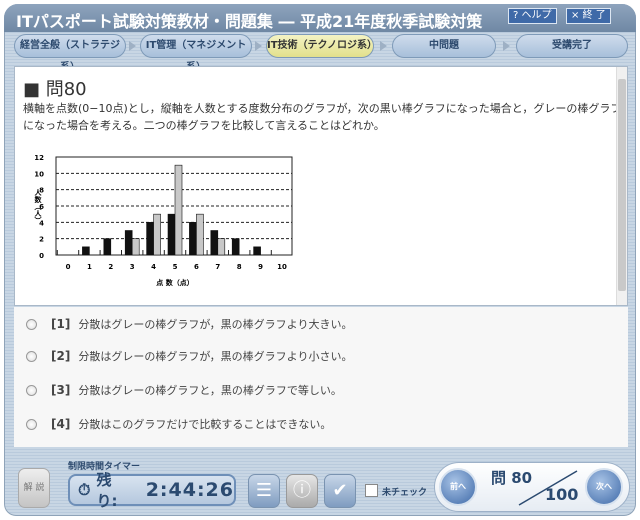 Image resolution: width=640 pixels, height=520 pixels. I want to click on stopwatch-icon: ⏱, so click(84, 489).